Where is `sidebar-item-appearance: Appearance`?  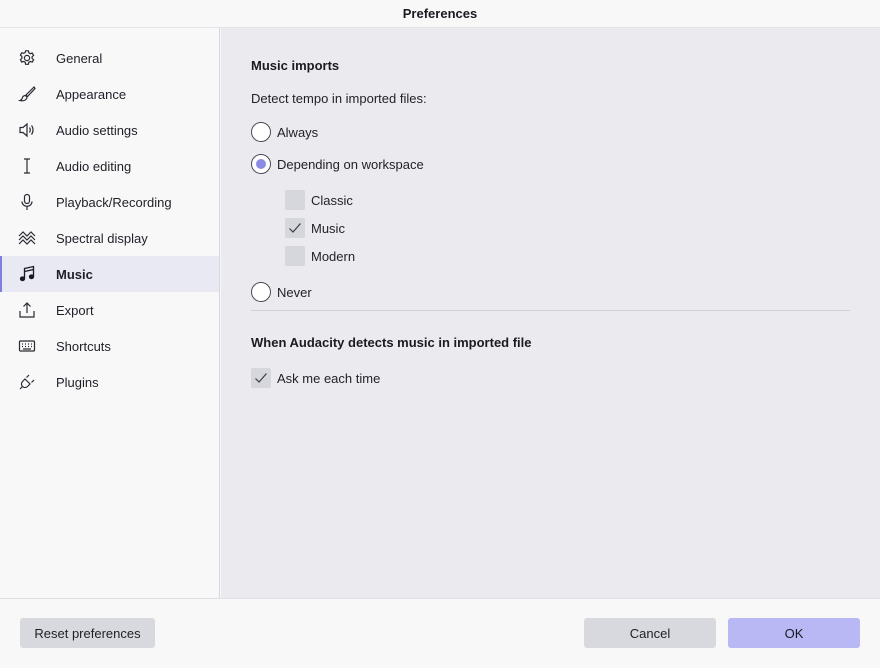
sidebar-item-appearance: Appearance is located at coordinates (109, 94).